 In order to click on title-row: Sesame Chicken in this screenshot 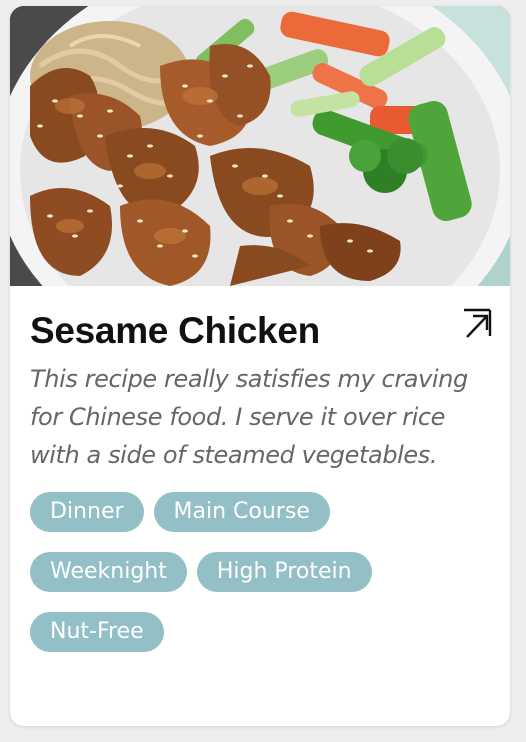, I will do `click(261, 331)`.